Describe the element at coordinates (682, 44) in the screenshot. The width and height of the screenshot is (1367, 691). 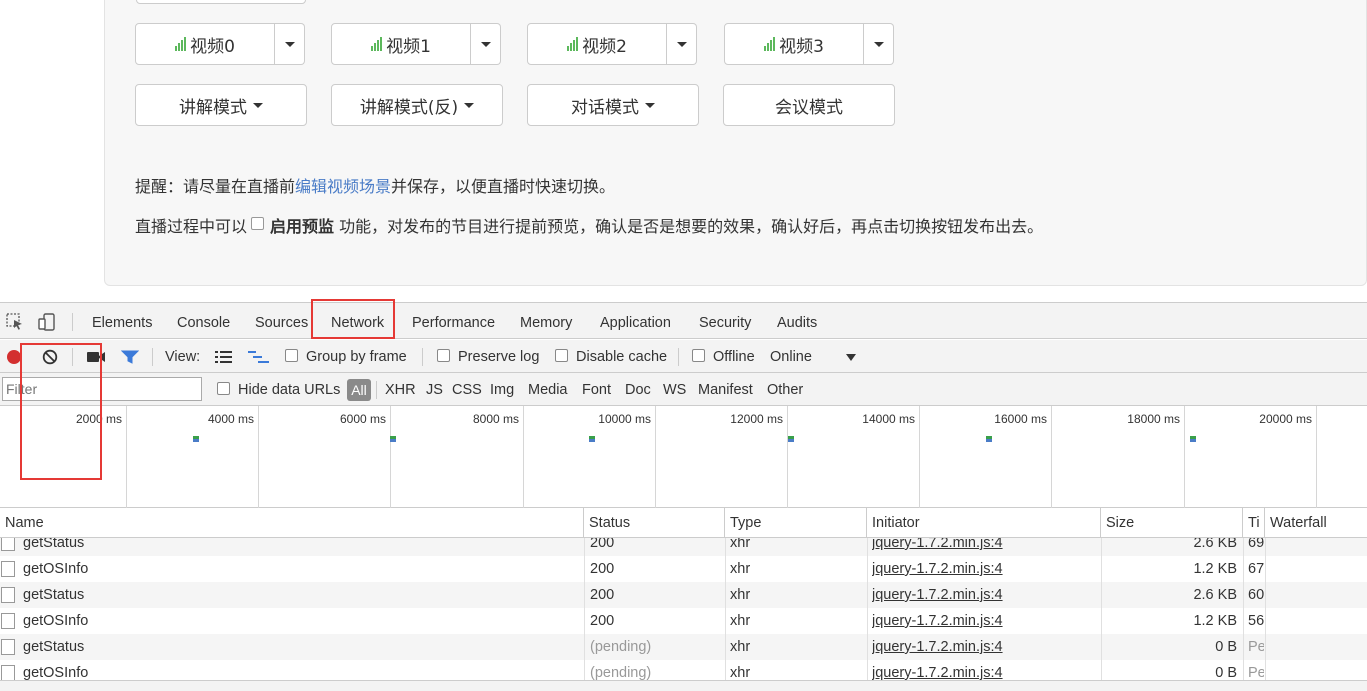
I see `video-2-dropdown-button` at that location.